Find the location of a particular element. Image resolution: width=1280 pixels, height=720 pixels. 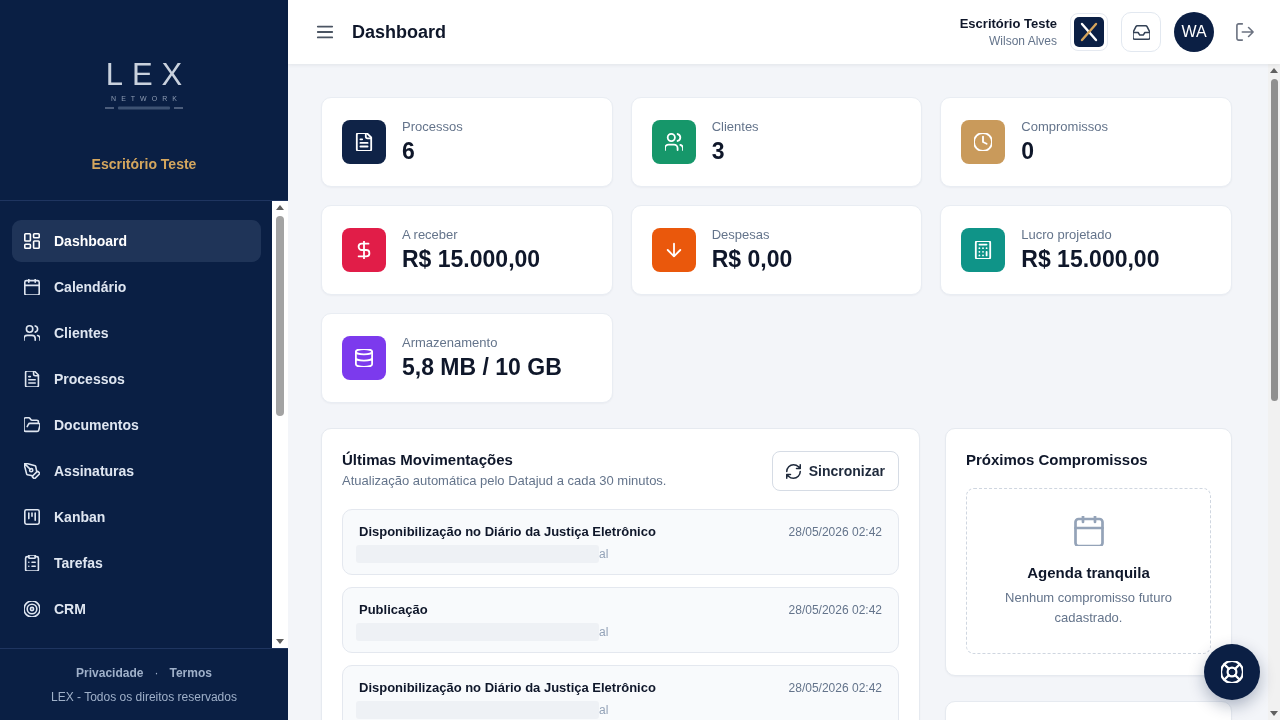

empty-state-title: Agenda tranquila is located at coordinates (1088, 573).